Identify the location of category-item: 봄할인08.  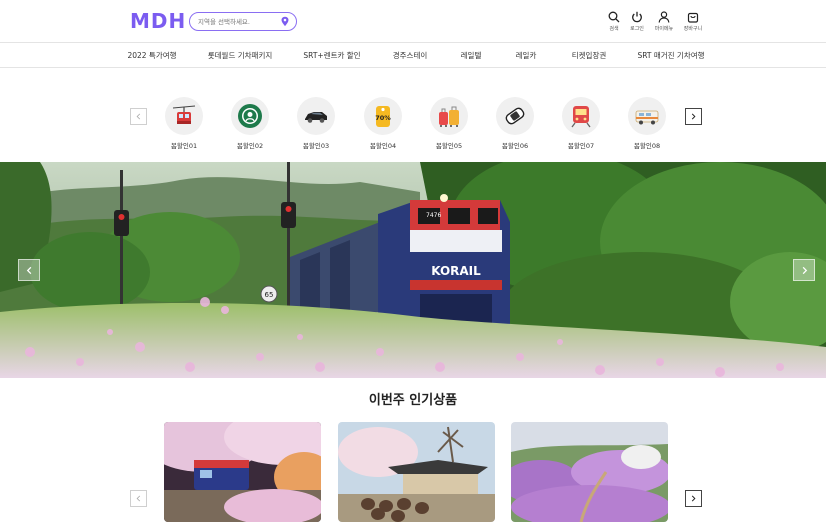
(647, 123).